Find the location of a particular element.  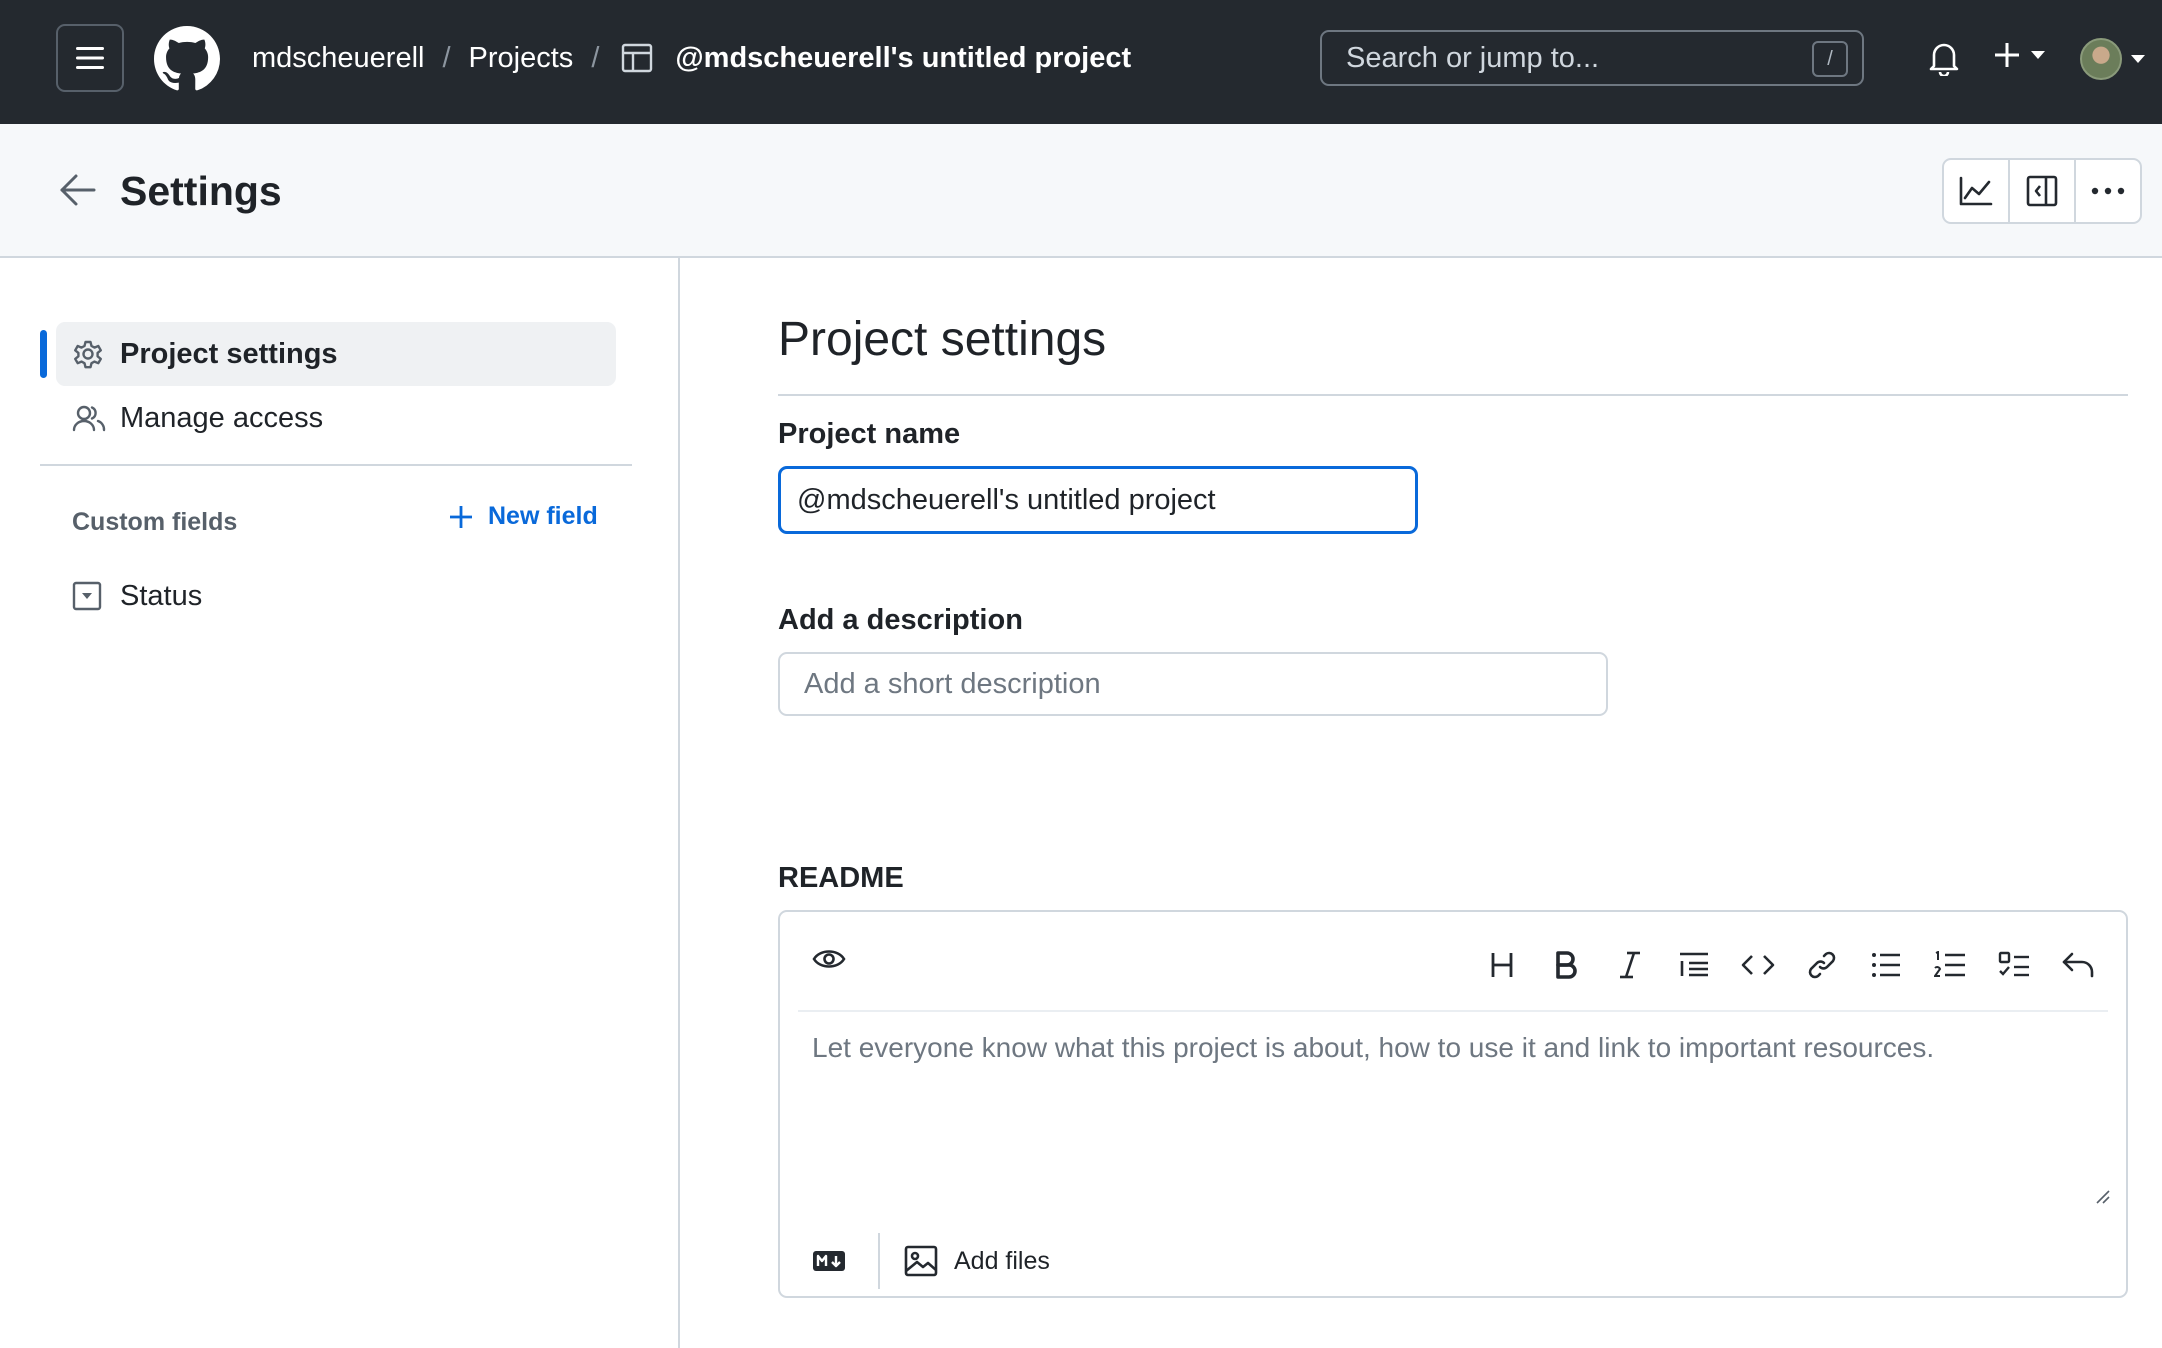

markdown-icon is located at coordinates (829, 1261).